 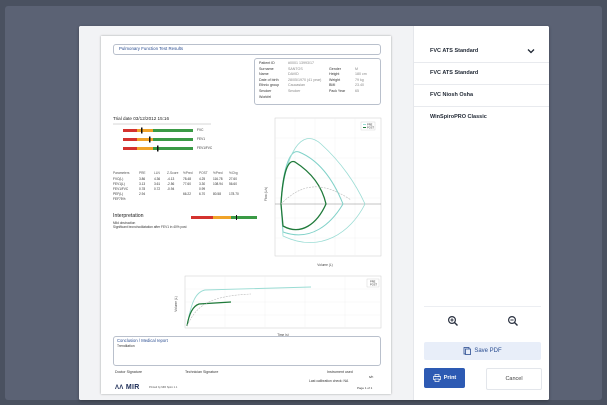 I want to click on logo-mark: ΛΛ, so click(x=119, y=388).